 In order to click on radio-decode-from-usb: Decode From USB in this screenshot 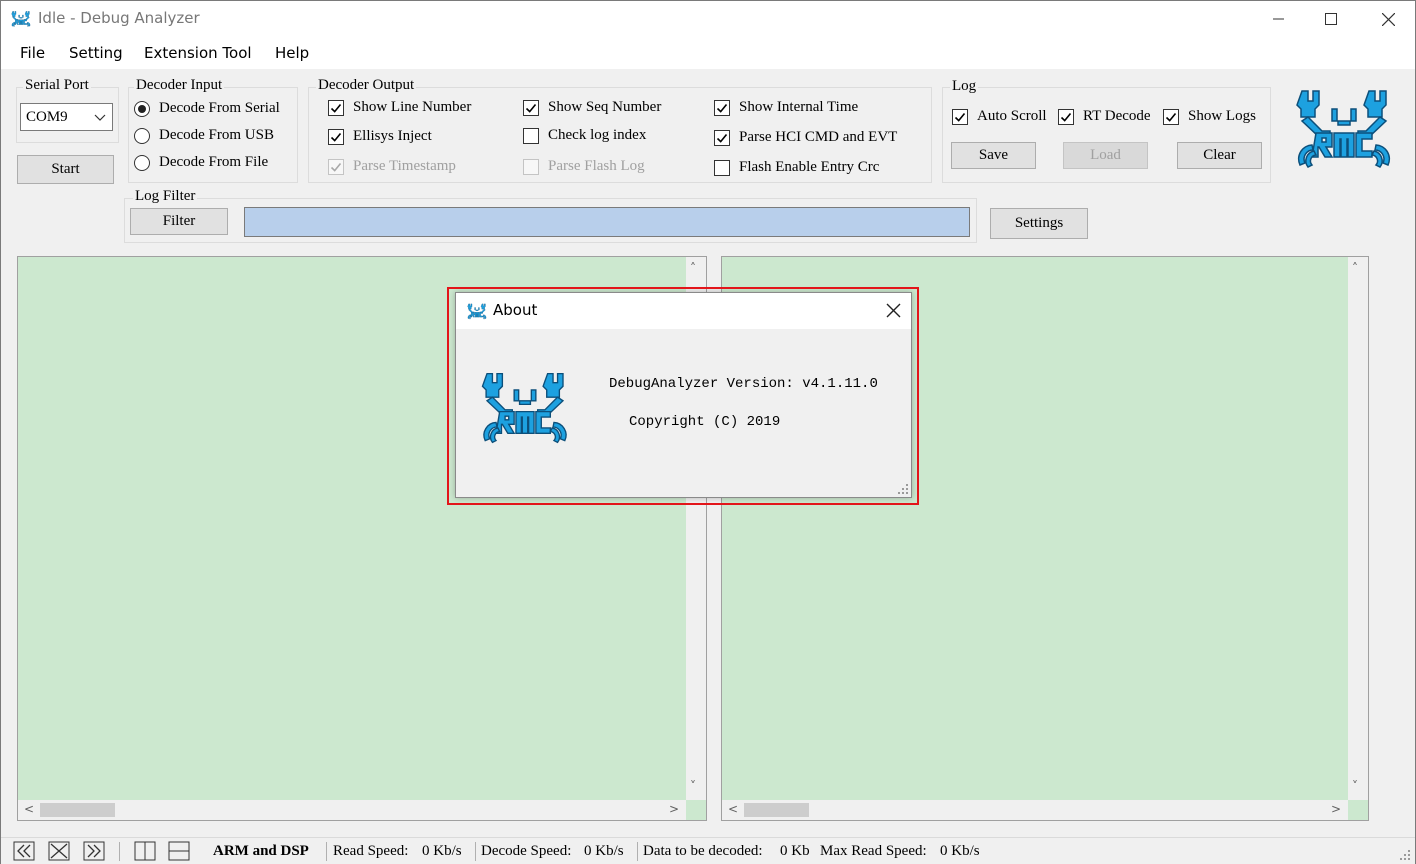, I will do `click(204, 135)`.